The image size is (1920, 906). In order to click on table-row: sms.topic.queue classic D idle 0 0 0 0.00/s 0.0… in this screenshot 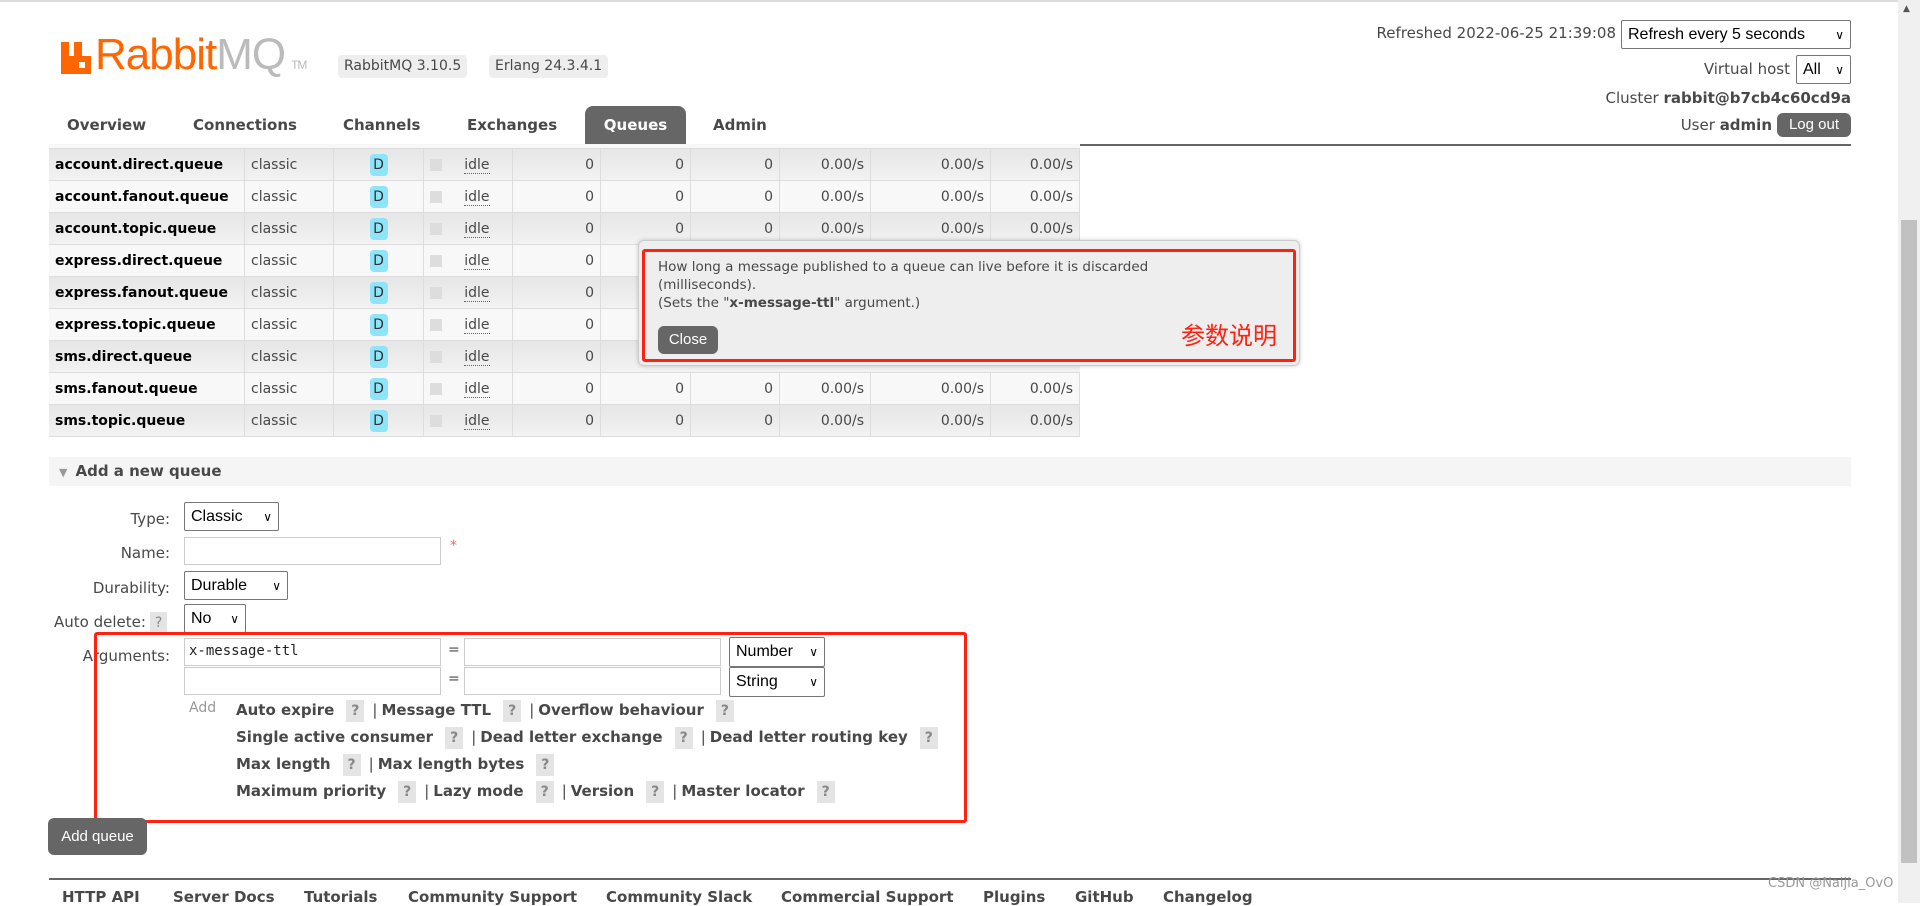, I will do `click(564, 421)`.